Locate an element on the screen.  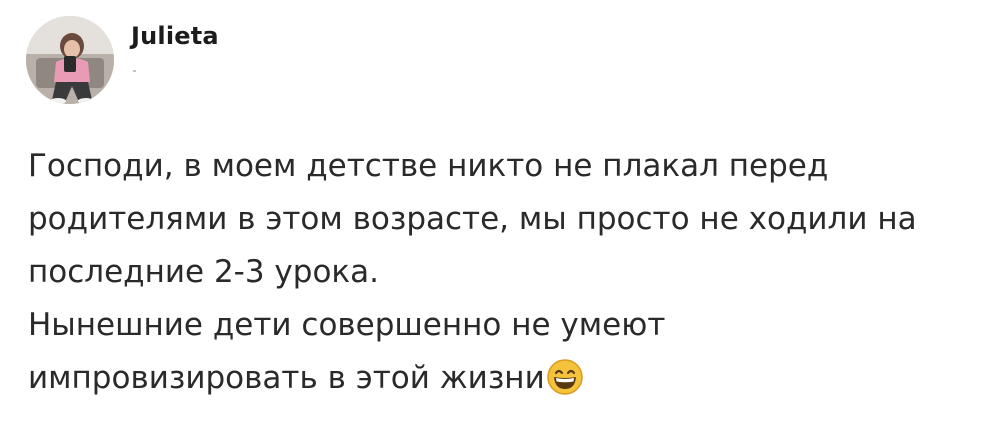
post-line-last: импровизировать в этой жизни is located at coordinates (503, 378).